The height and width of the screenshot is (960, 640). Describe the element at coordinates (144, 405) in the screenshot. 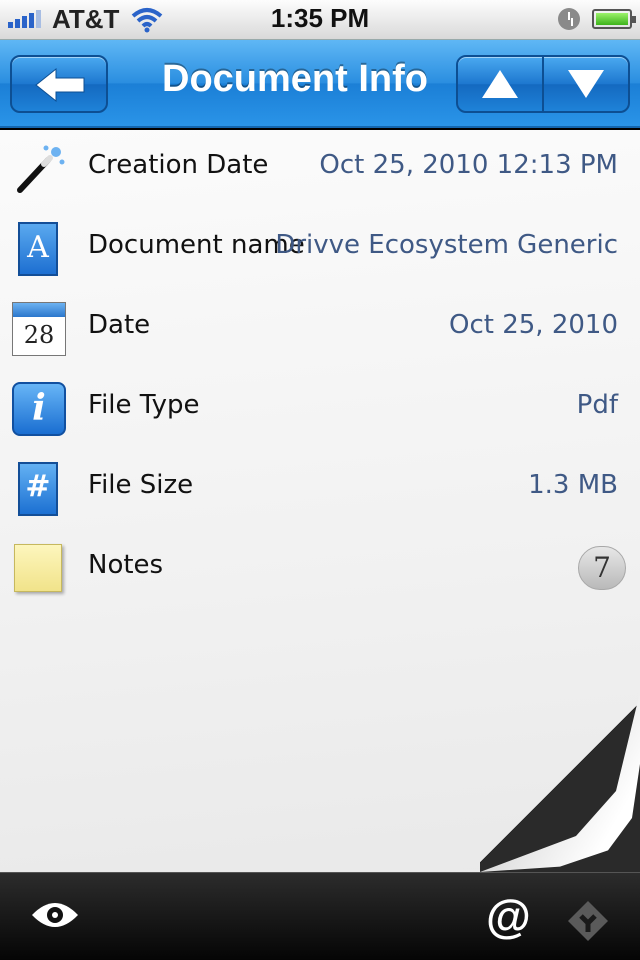

I see `row-label: File Type` at that location.